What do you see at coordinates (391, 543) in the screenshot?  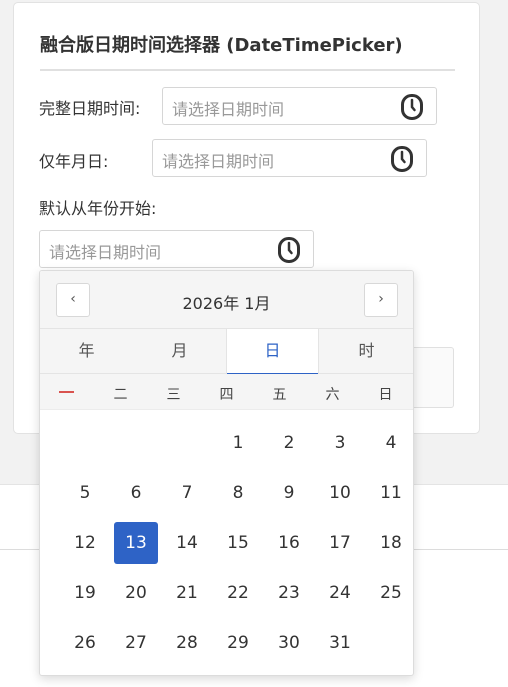 I see `day-cell: 18` at bounding box center [391, 543].